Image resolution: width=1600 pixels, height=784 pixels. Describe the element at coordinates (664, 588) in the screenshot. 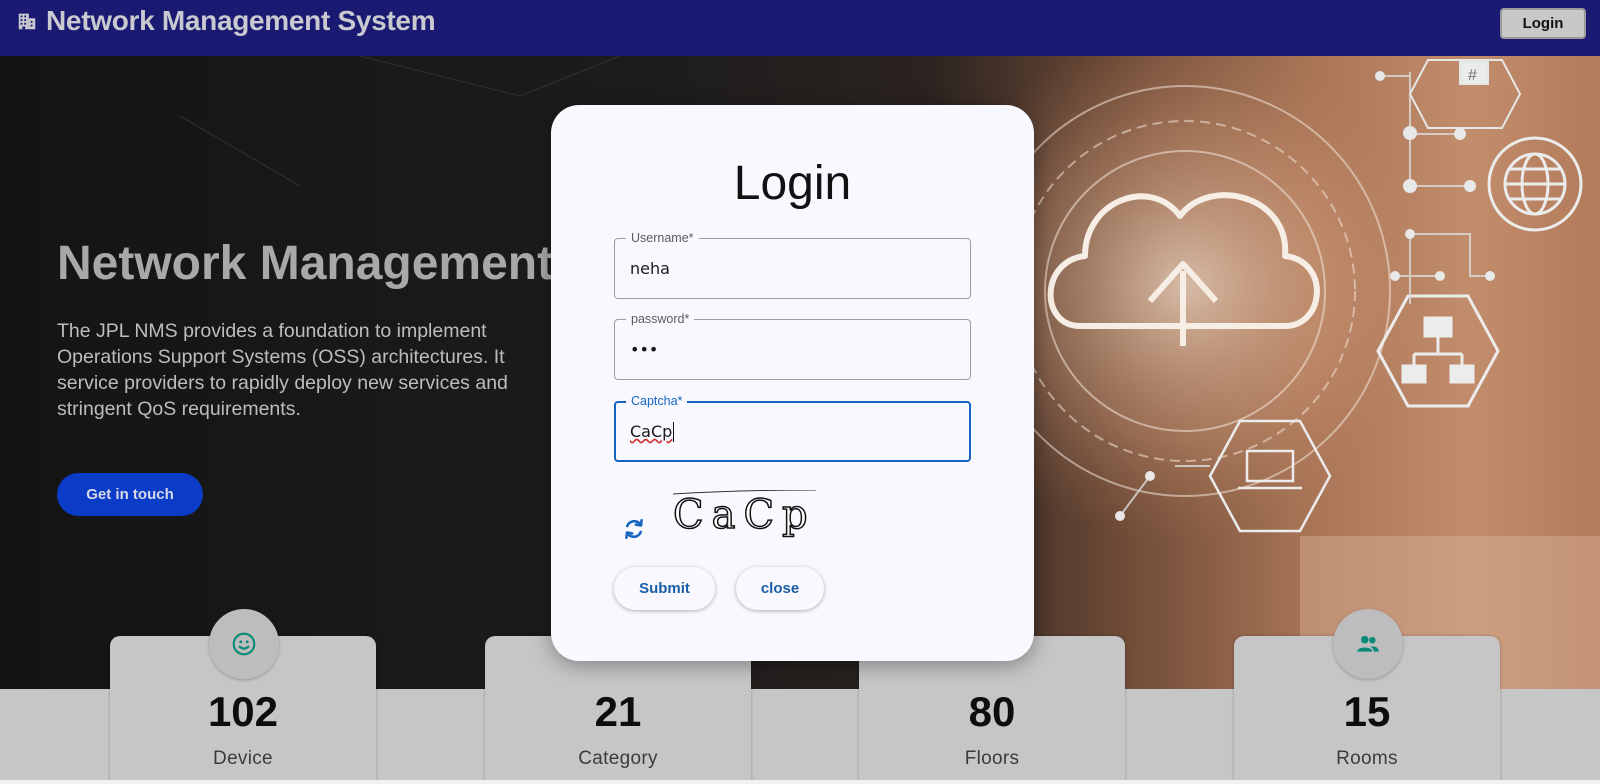

I see `submit-button: Submit` at that location.